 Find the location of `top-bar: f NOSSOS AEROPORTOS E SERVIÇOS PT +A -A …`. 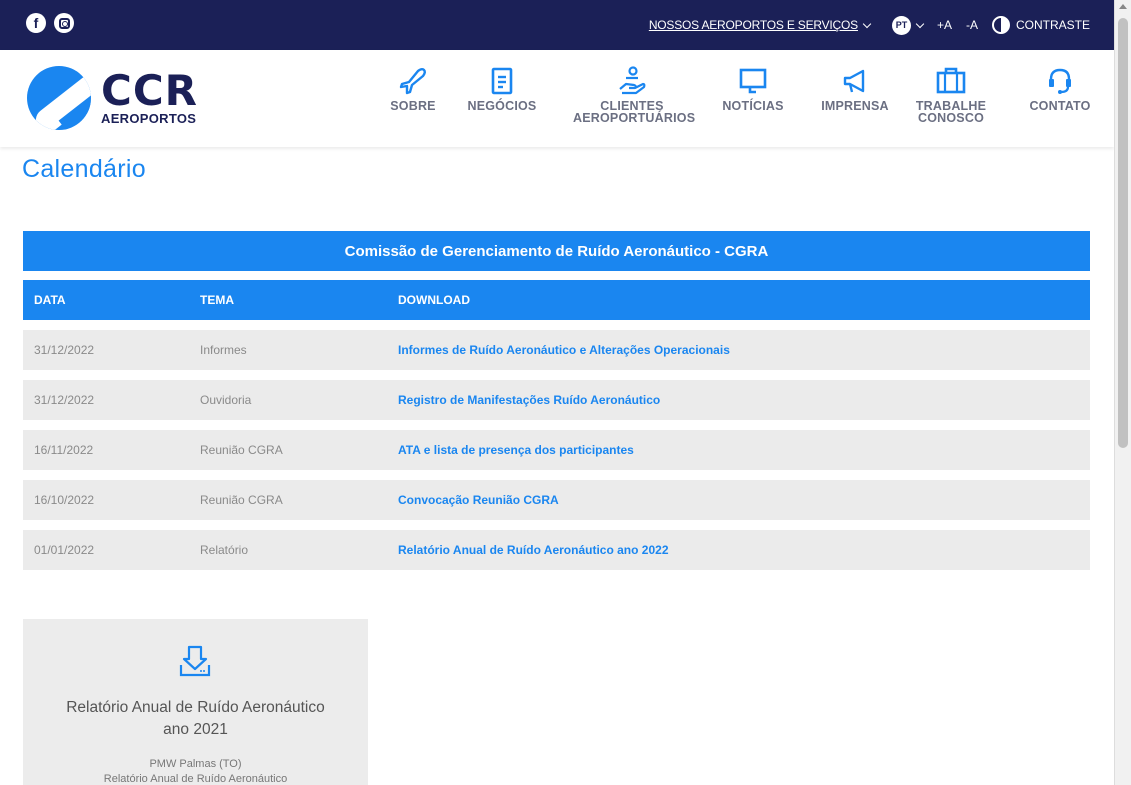

top-bar: f NOSSOS AEROPORTOS E SERVIÇOS PT +A -A … is located at coordinates (557, 25).